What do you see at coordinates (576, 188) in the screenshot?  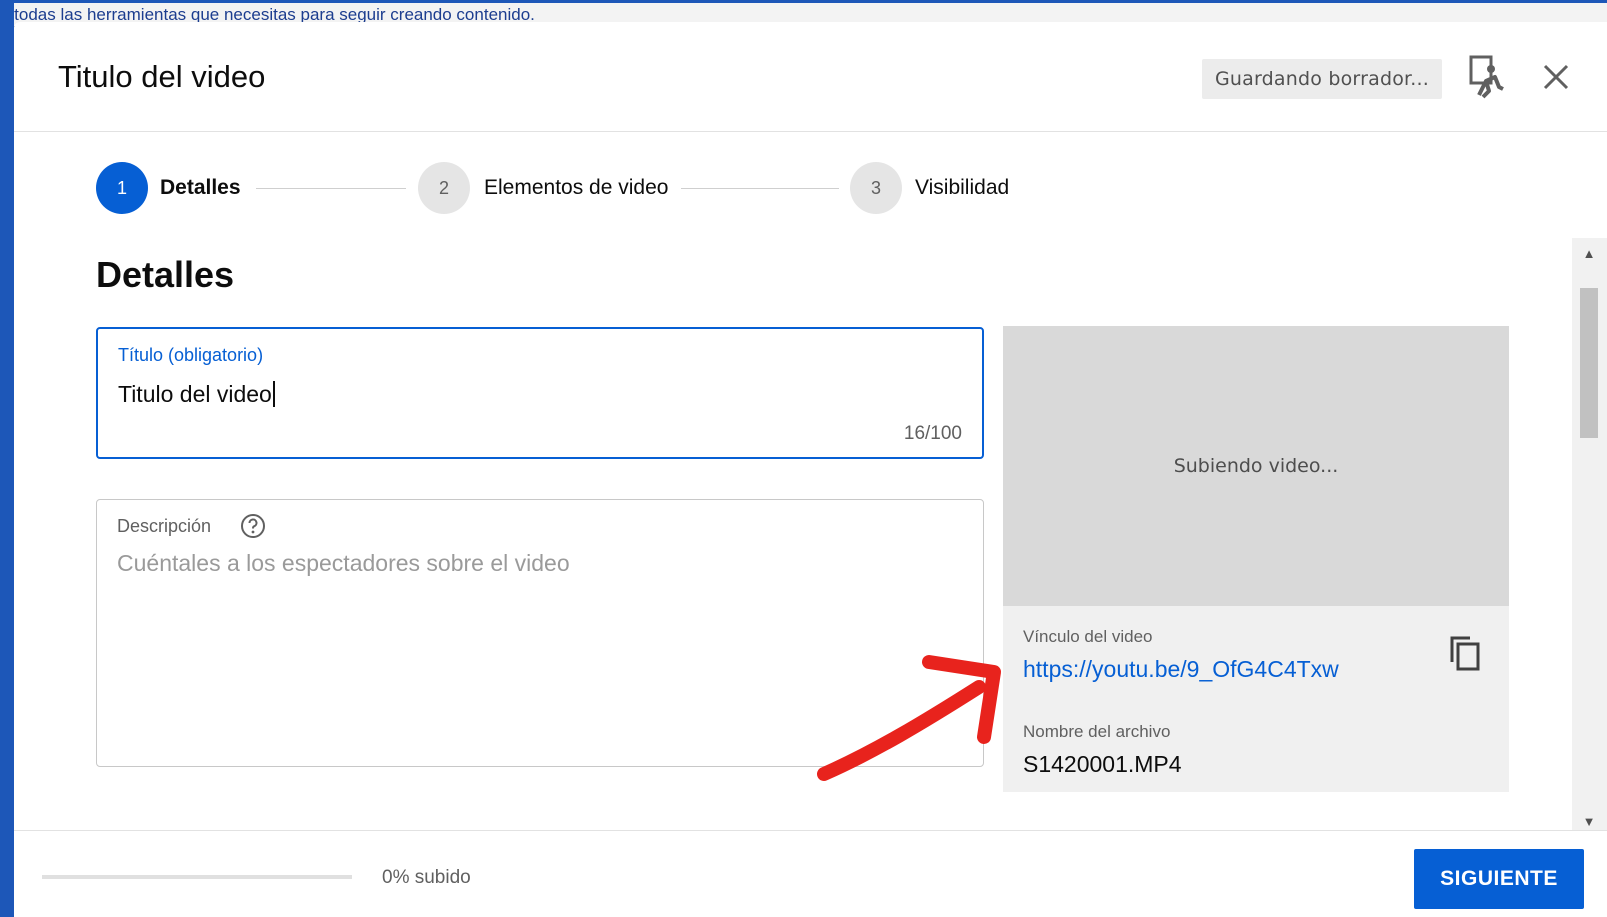 I see `step-2-label: Elementos de video` at bounding box center [576, 188].